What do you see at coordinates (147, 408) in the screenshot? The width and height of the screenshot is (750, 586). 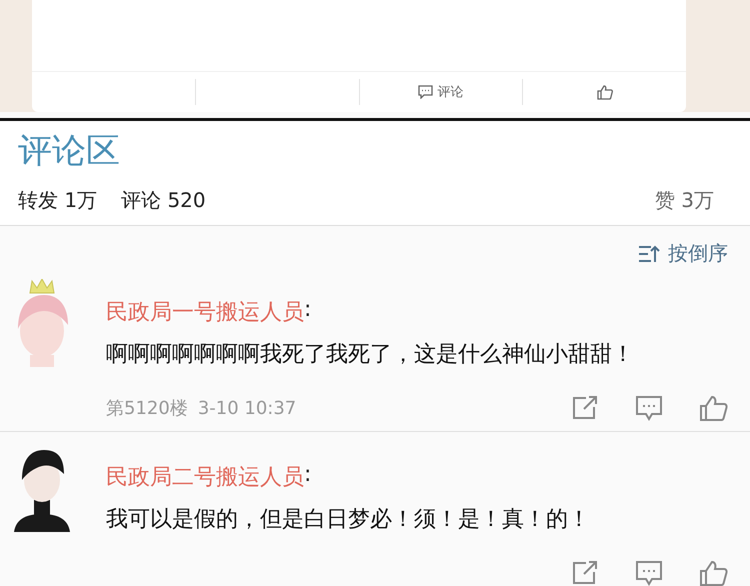 I see `floor-number: 第5120楼` at bounding box center [147, 408].